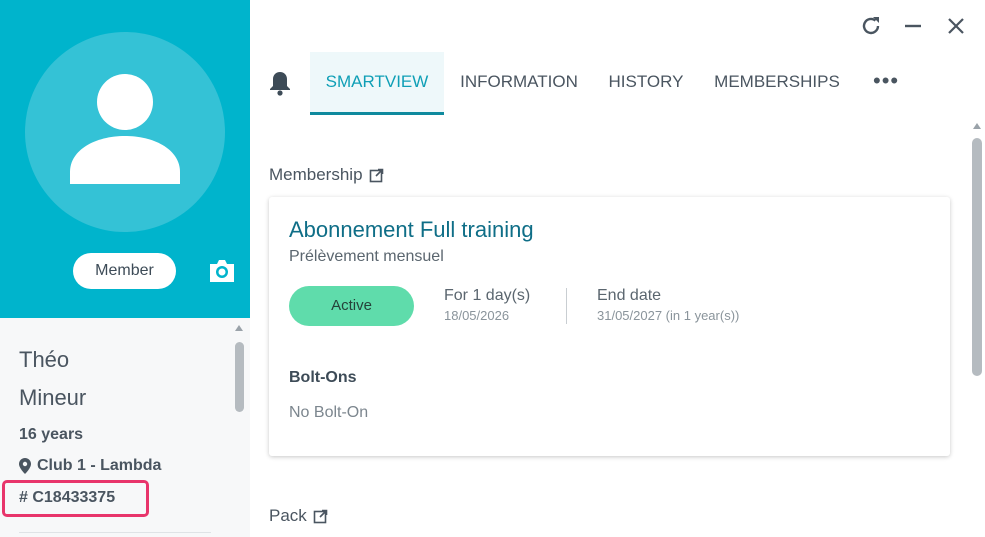  What do you see at coordinates (239, 377) in the screenshot?
I see `left-scrollbar-thumb` at bounding box center [239, 377].